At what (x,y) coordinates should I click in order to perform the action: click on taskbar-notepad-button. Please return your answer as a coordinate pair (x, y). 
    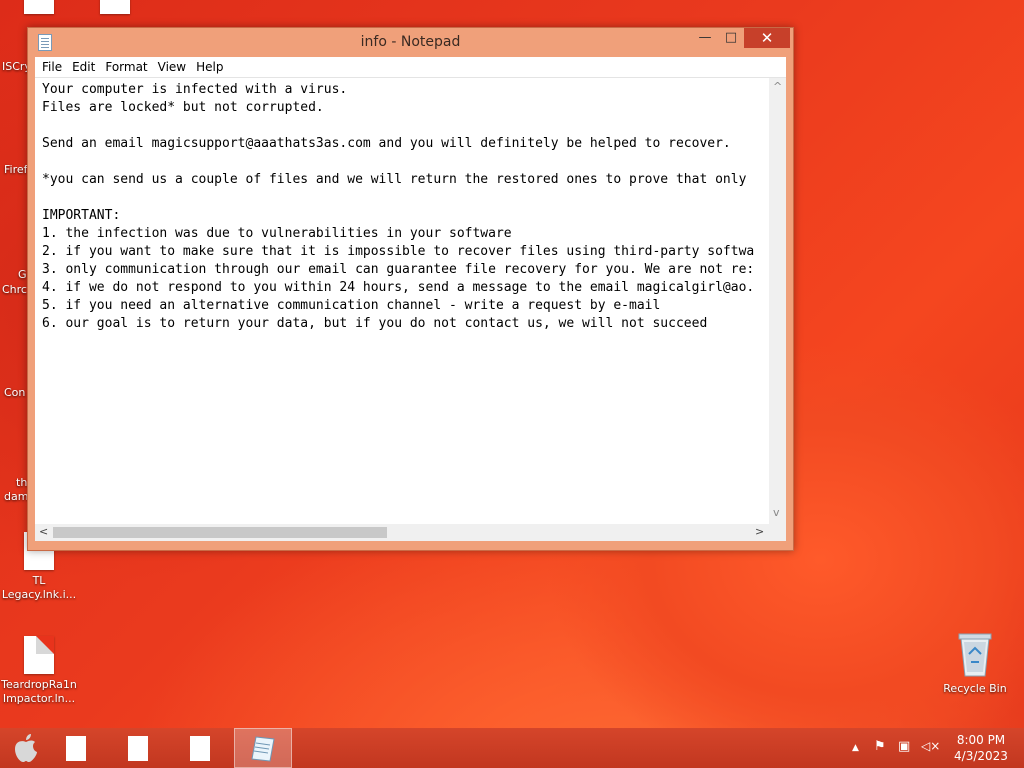
    Looking at the image, I should click on (263, 748).